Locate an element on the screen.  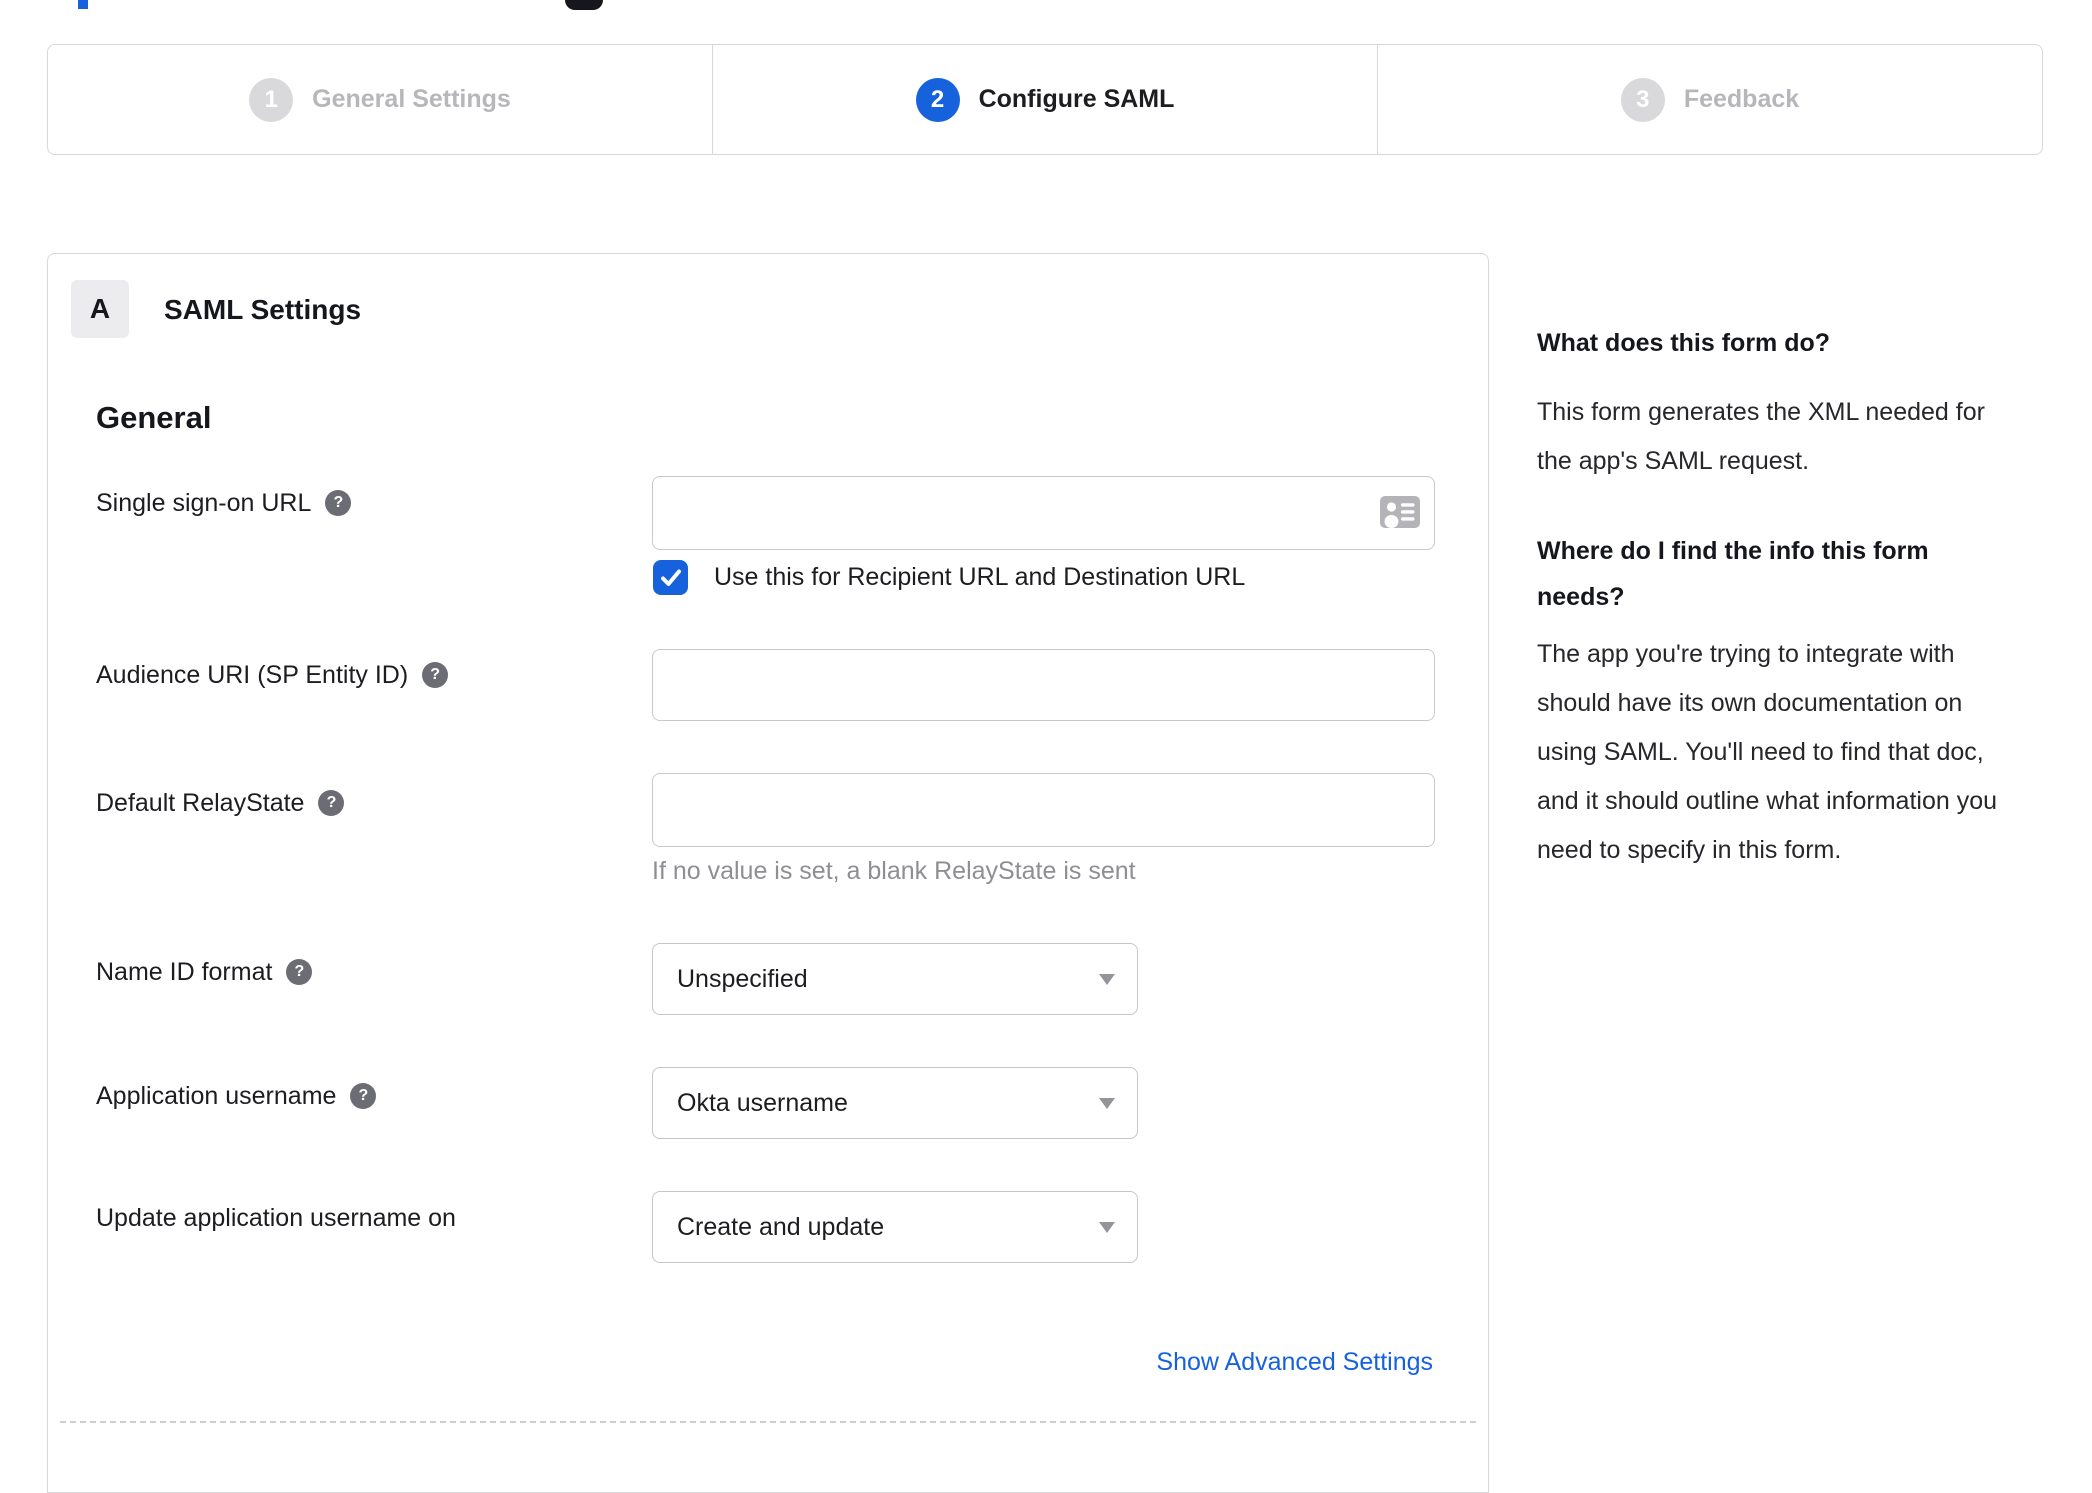
show-advanced-settings-link: Show Advanced Settings is located at coordinates (1294, 1362).